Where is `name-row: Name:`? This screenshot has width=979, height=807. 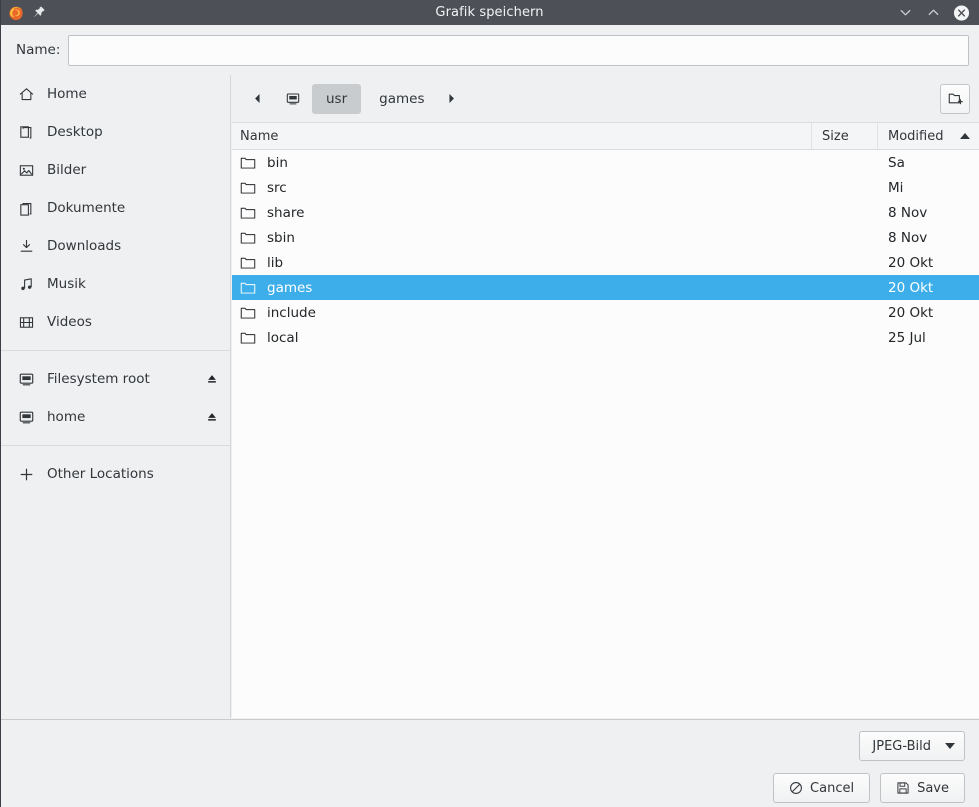
name-row: Name: is located at coordinates (489, 50).